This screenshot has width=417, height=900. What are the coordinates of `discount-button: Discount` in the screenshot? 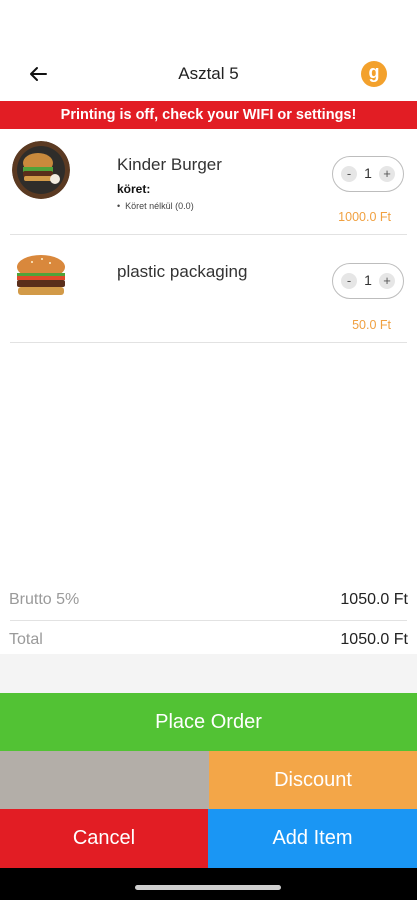 It's located at (313, 780).